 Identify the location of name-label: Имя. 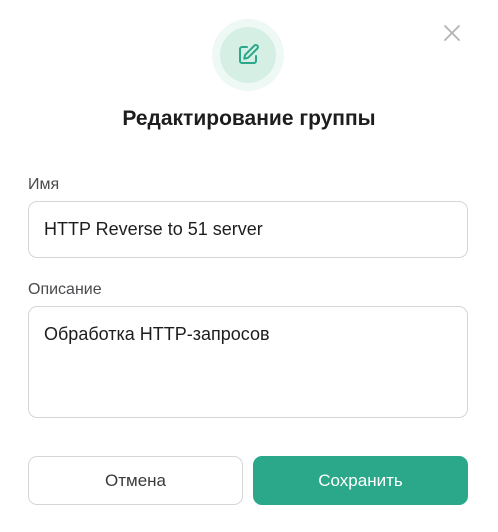
(44, 184).